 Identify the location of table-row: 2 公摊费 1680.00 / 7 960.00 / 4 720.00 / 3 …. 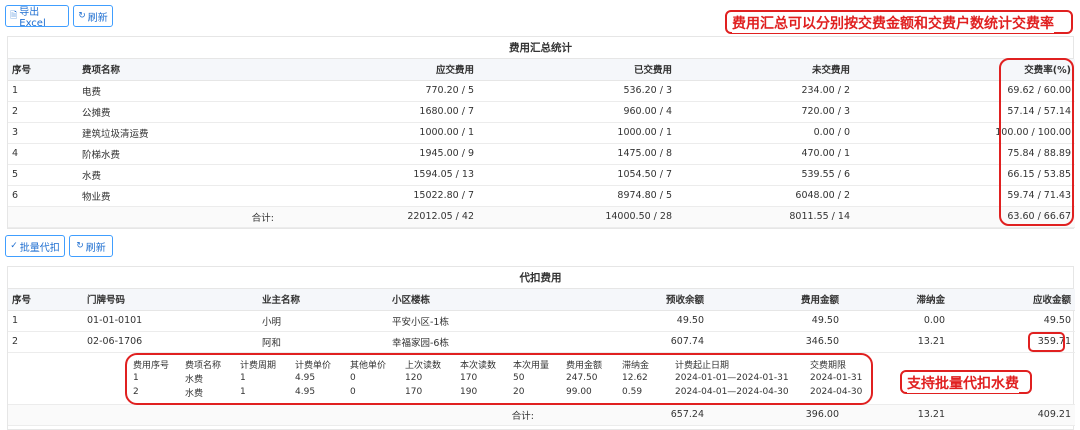
(541, 112).